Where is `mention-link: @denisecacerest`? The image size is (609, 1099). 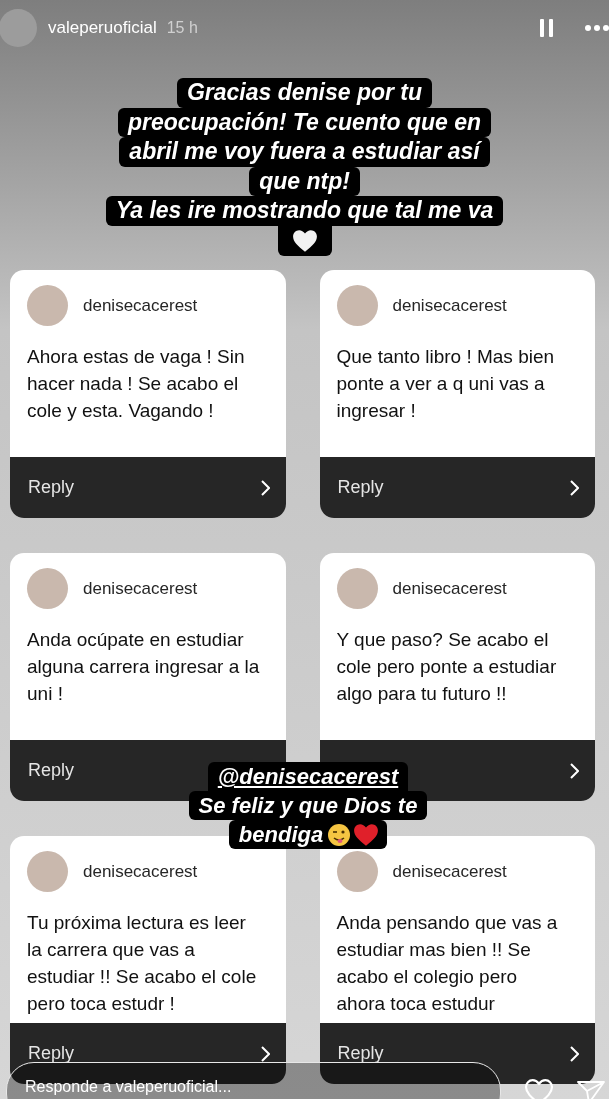
mention-link: @denisecacerest is located at coordinates (308, 776).